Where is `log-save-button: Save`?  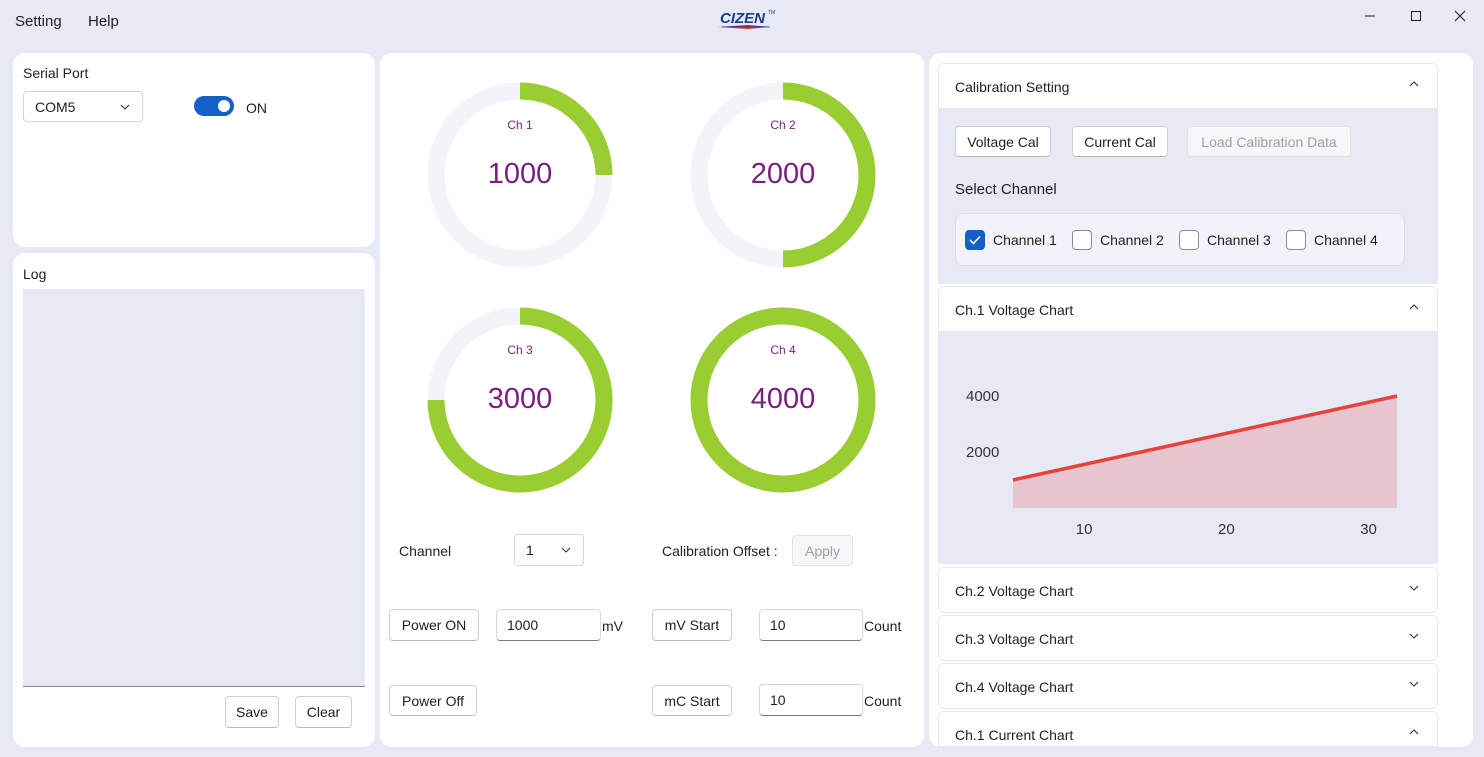
log-save-button: Save is located at coordinates (252, 712).